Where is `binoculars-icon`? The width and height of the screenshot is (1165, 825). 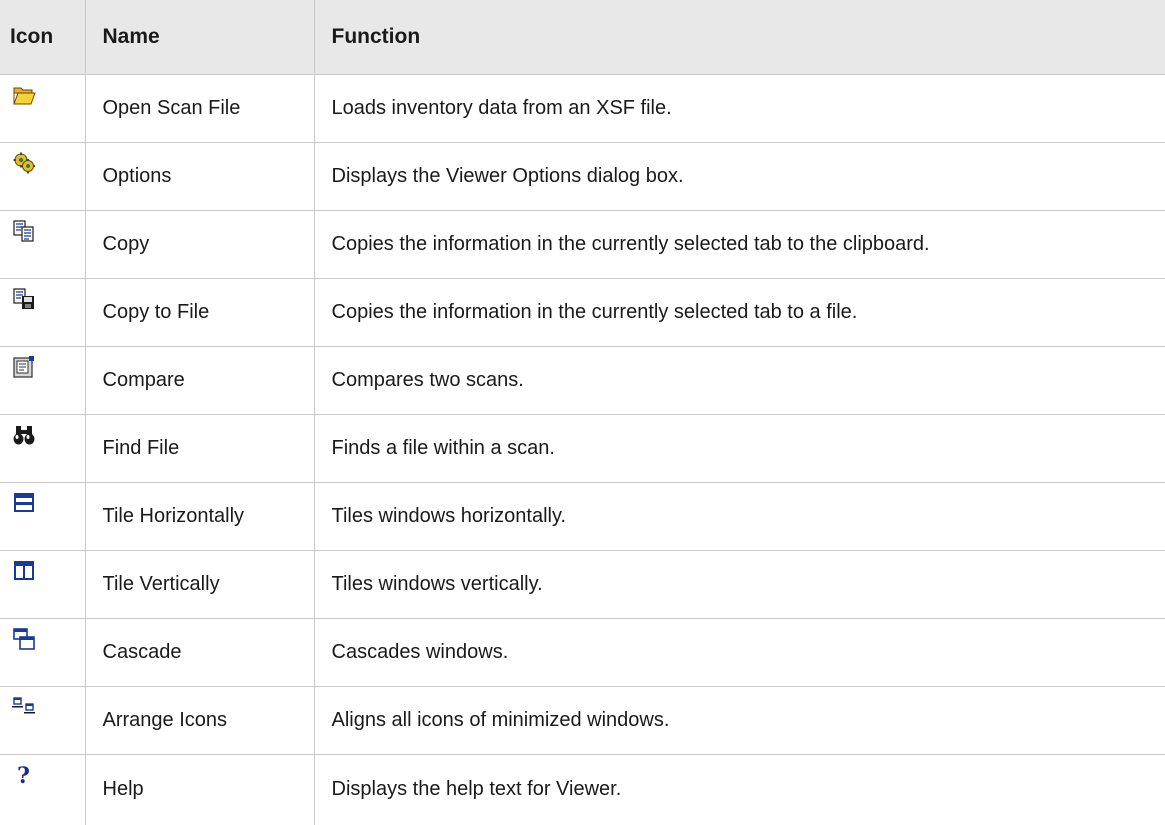 binoculars-icon is located at coordinates (24, 435).